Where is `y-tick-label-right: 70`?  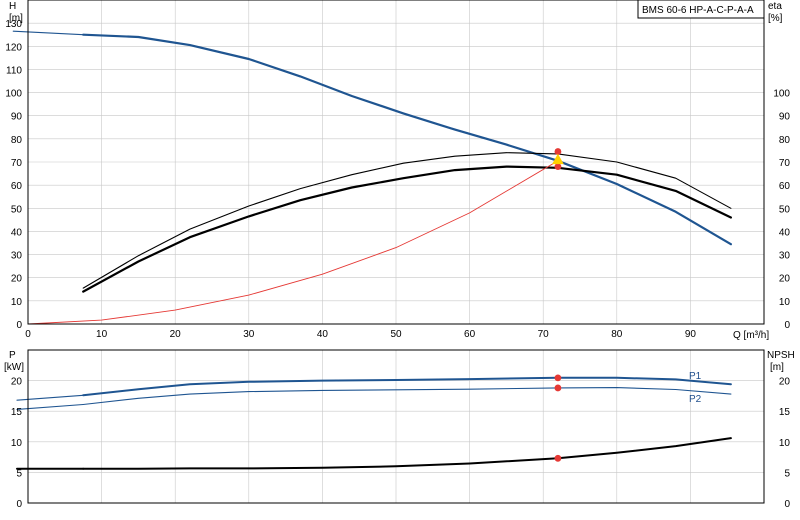 y-tick-label-right: 70 is located at coordinates (785, 163).